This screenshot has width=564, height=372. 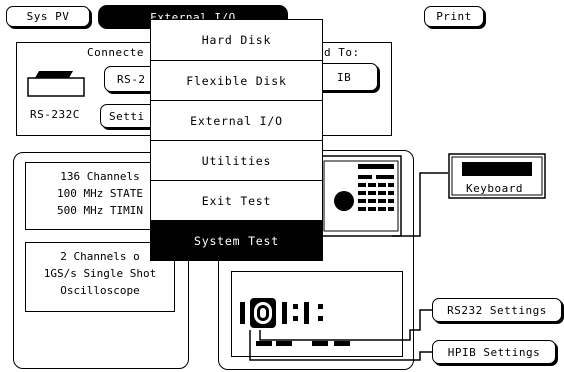 I want to click on menu-item-exit-test: Exit Test, so click(x=236, y=200).